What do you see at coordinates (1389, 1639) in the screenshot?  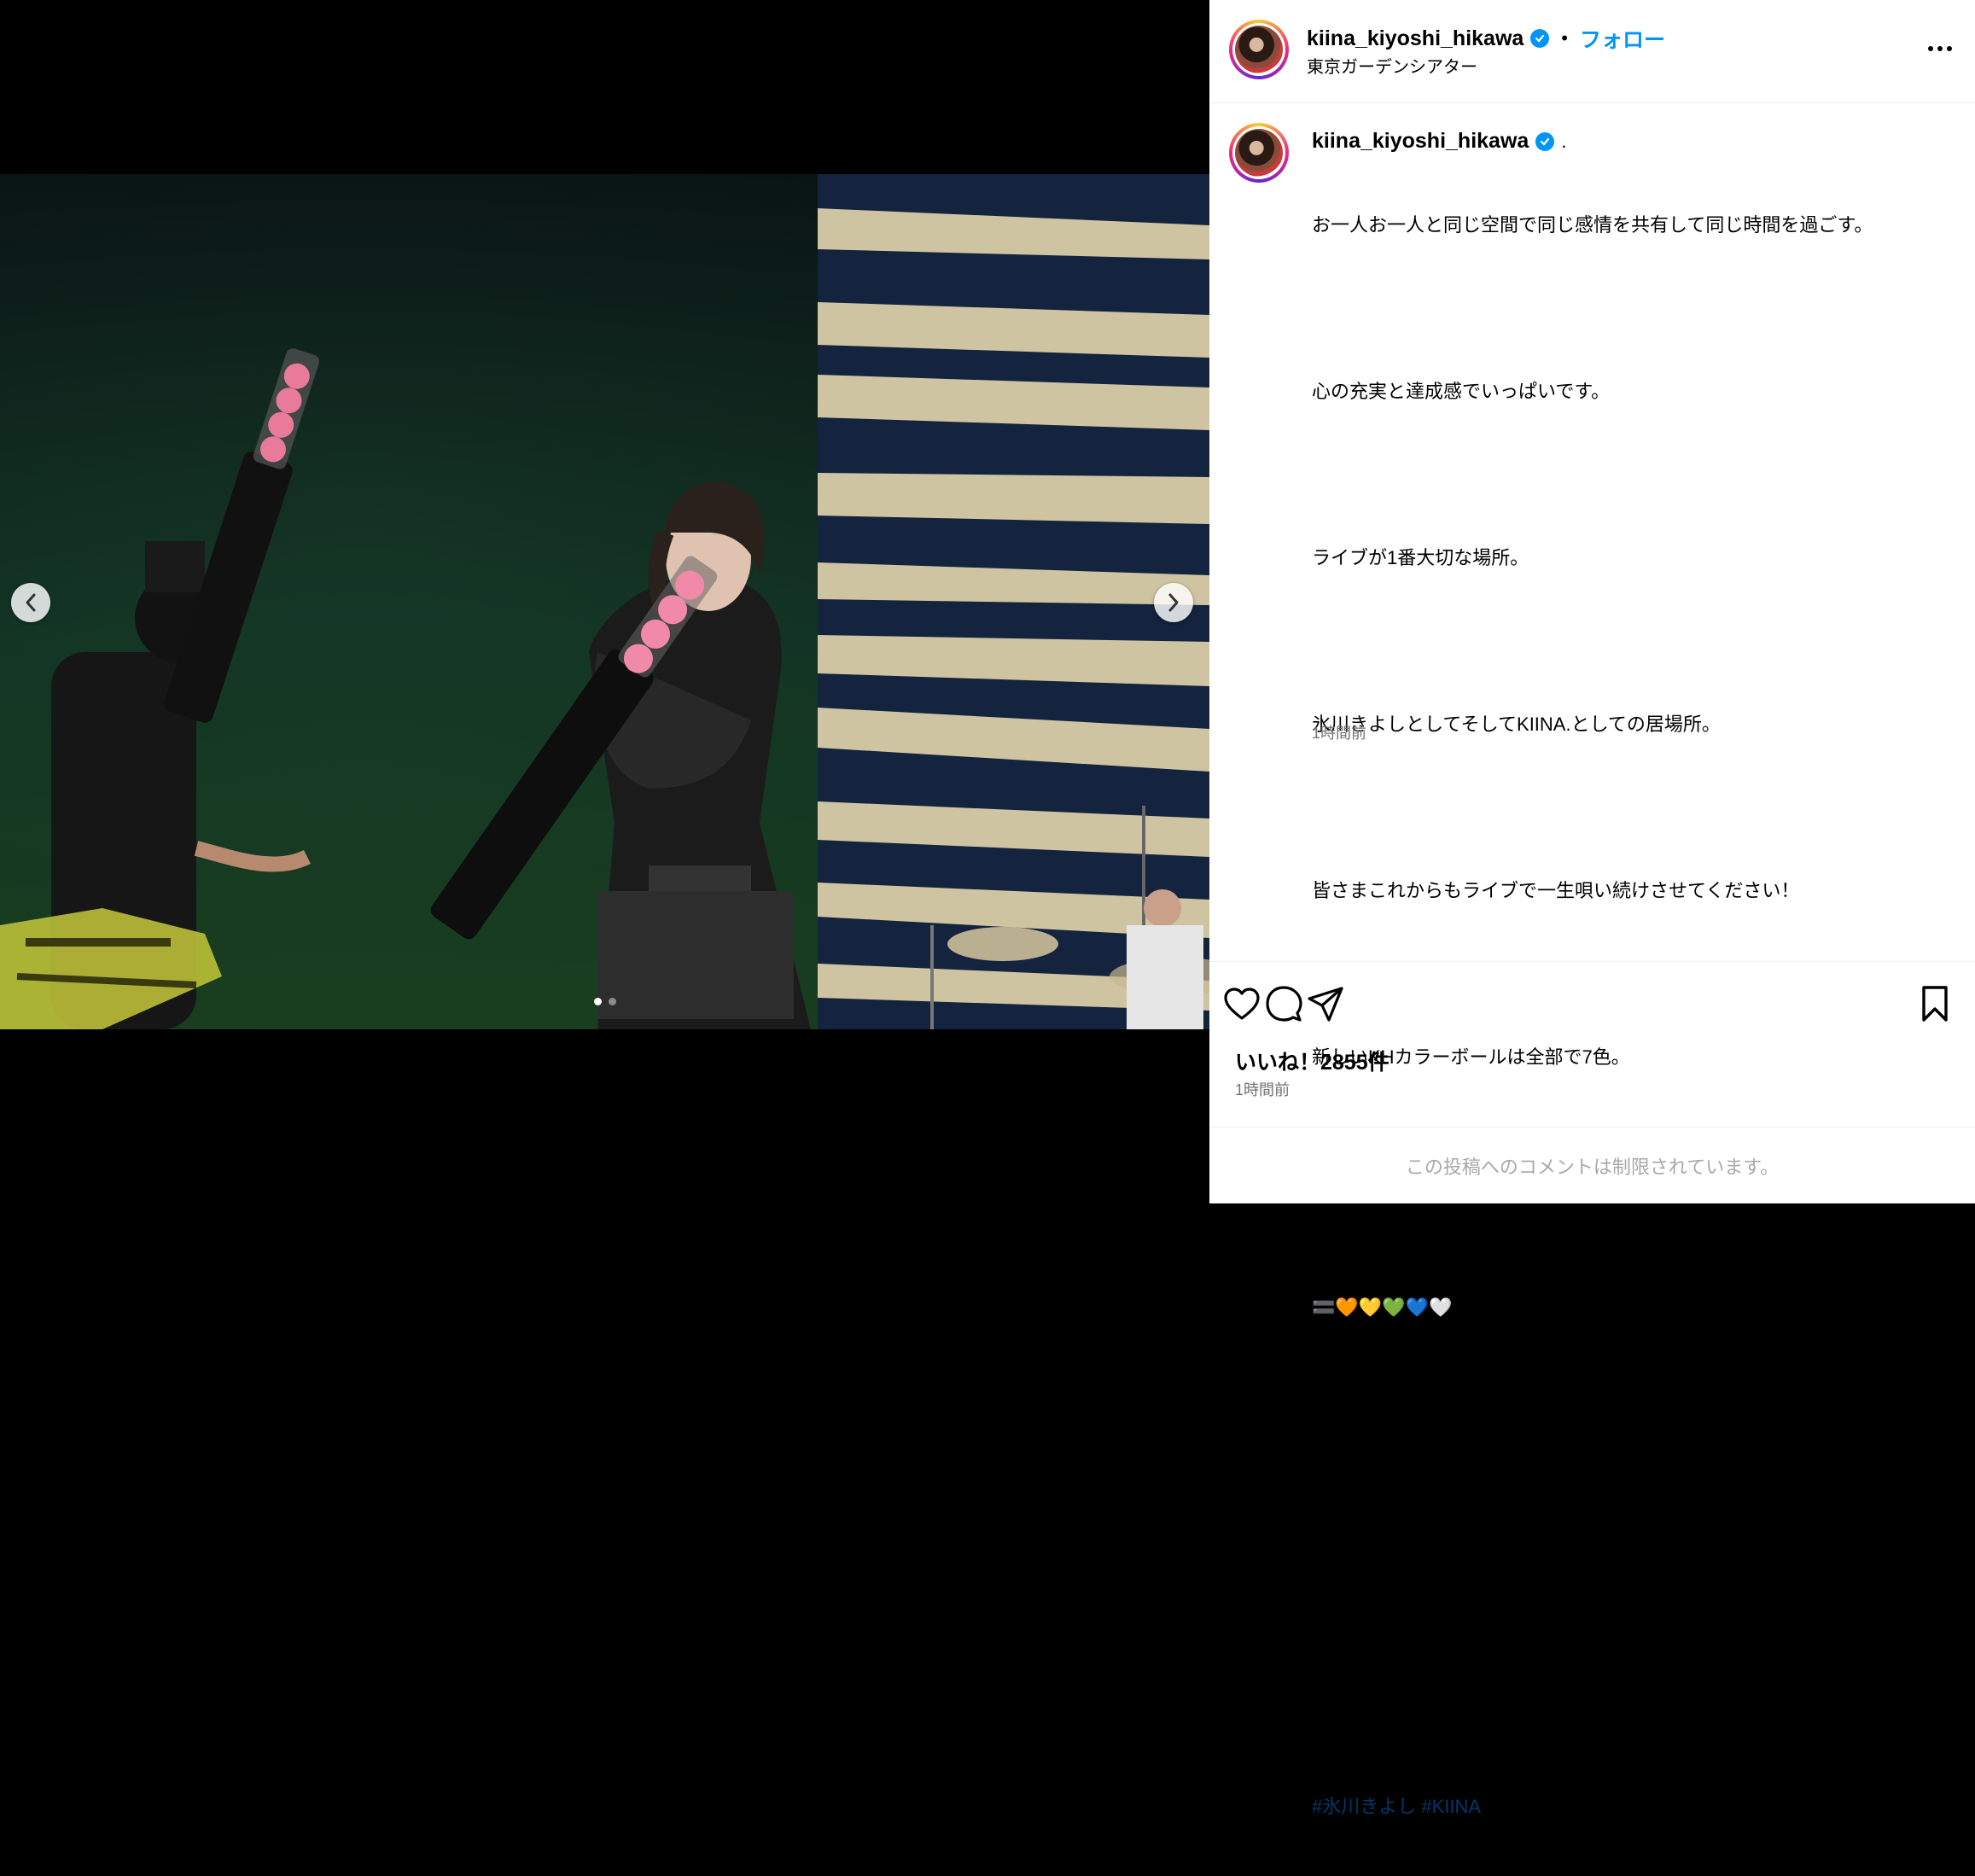 I see `caption-line: photo by 西槇太一` at bounding box center [1389, 1639].